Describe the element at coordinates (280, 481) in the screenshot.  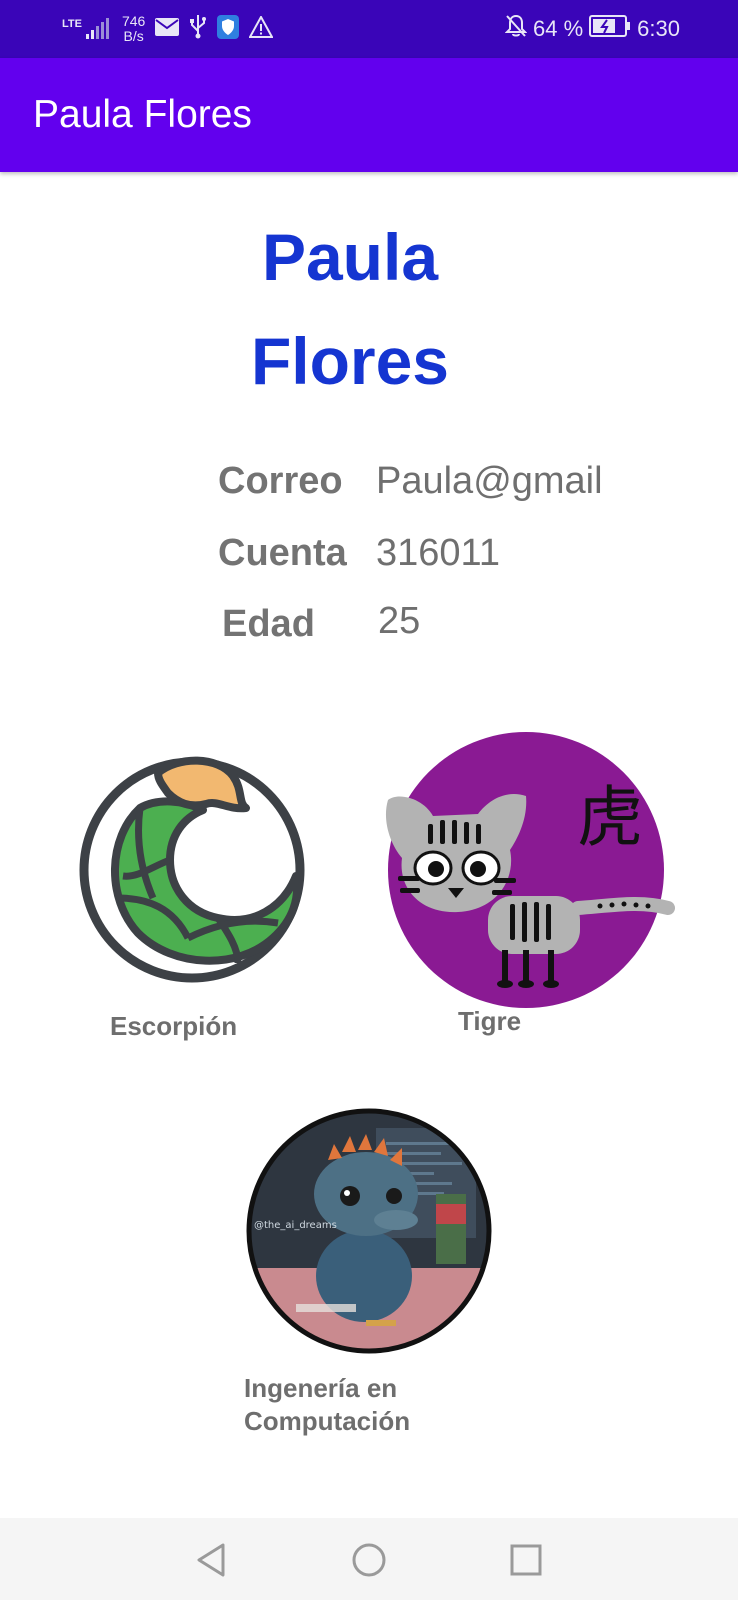
I see `email-label: Correo` at that location.